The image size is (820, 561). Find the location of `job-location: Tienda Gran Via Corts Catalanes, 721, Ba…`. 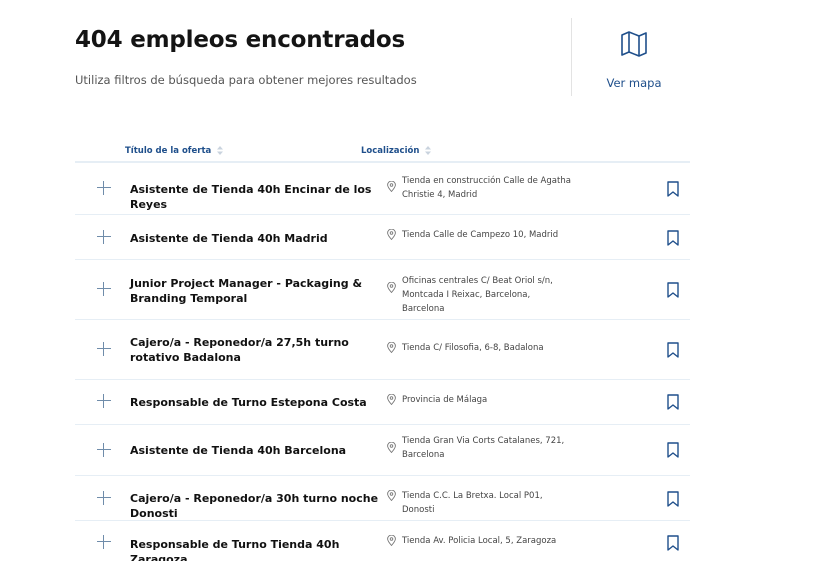

job-location: Tienda Gran Via Corts Catalanes, 721, Ba… is located at coordinates (483, 448).